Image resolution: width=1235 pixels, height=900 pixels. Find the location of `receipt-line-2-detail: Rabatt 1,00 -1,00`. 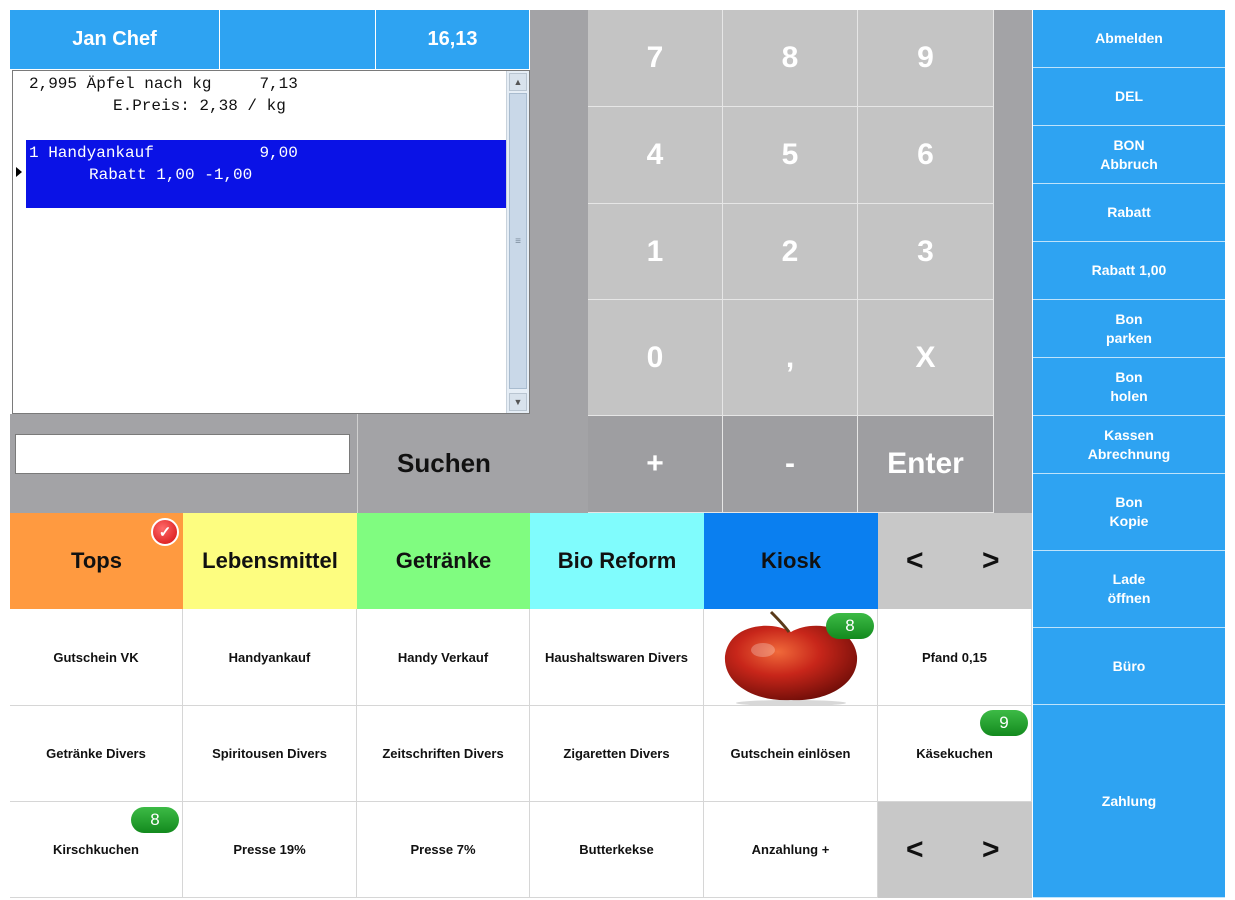

receipt-line-2-detail: Rabatt 1,00 -1,00 is located at coordinates (171, 175).